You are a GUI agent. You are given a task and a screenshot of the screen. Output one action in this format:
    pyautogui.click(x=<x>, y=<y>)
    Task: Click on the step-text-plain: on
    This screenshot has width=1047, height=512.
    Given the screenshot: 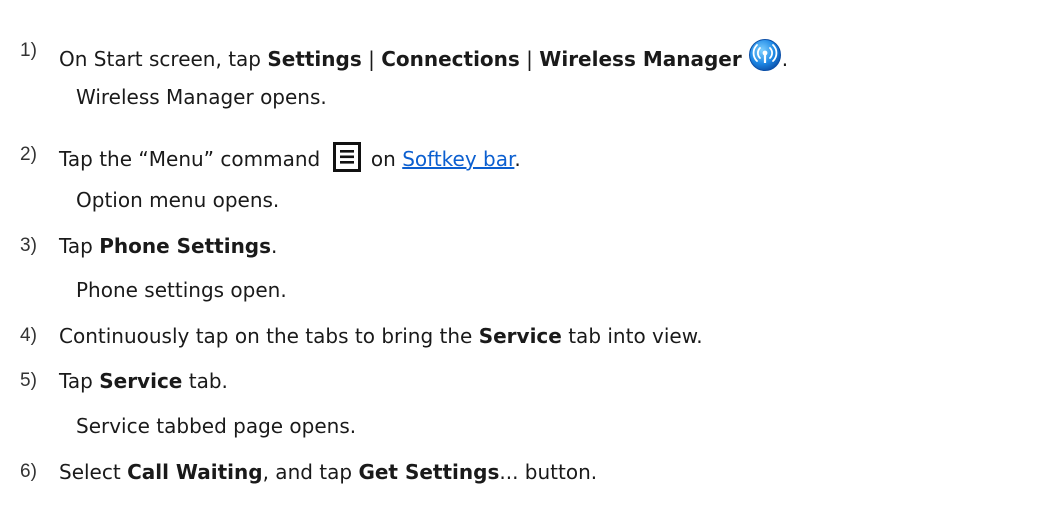 What is the action you would take?
    pyautogui.click(x=383, y=159)
    